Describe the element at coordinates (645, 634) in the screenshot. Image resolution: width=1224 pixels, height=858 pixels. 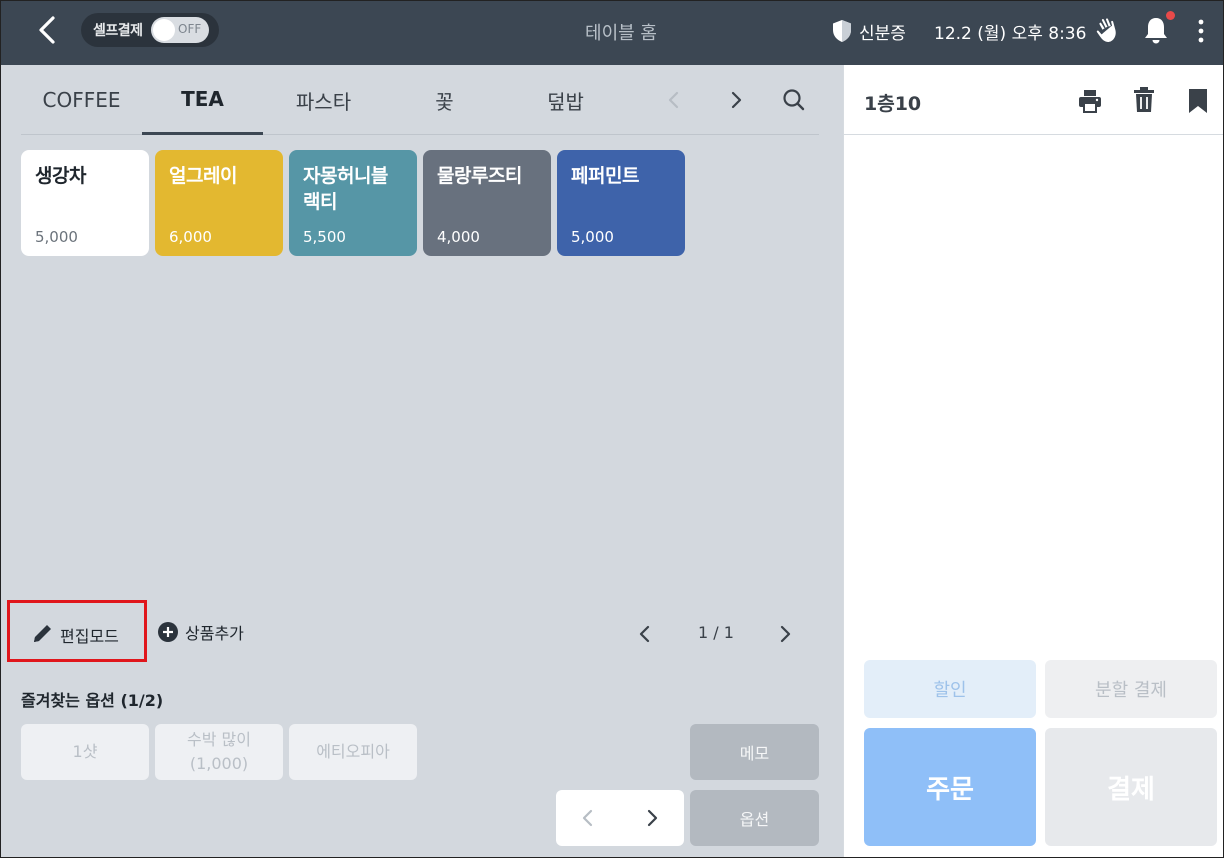
I see `page-prev-icon` at that location.